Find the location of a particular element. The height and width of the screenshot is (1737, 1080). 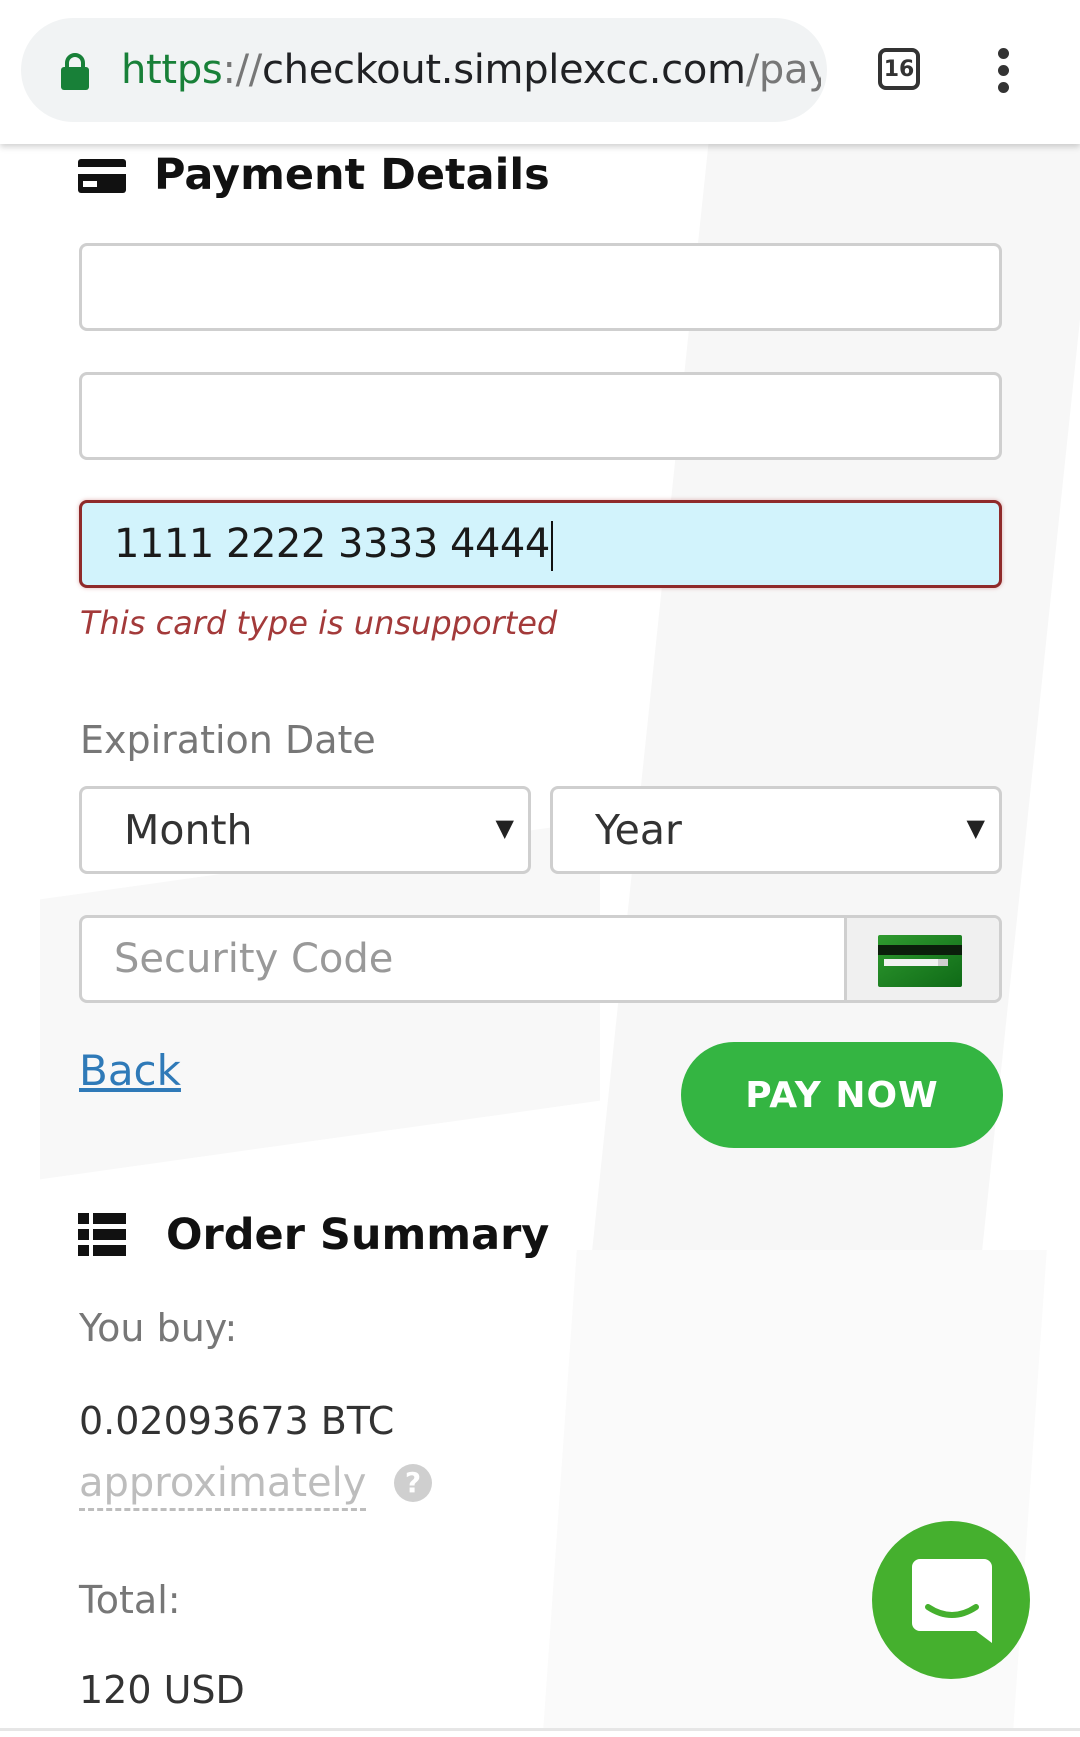

list-icon is located at coordinates (102, 1234).